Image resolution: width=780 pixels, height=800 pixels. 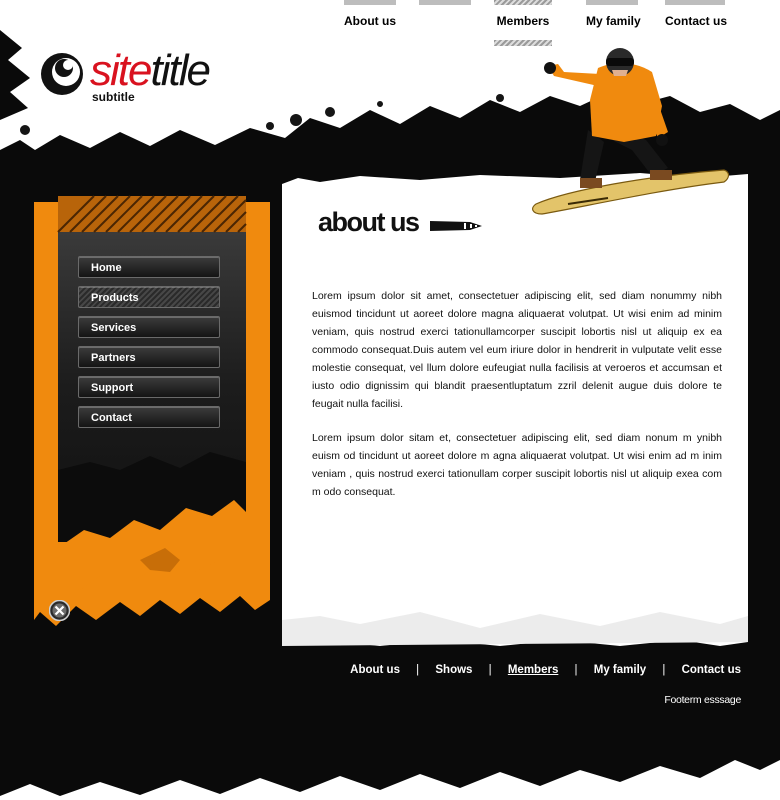 What do you see at coordinates (59, 610) in the screenshot?
I see `close-icon` at bounding box center [59, 610].